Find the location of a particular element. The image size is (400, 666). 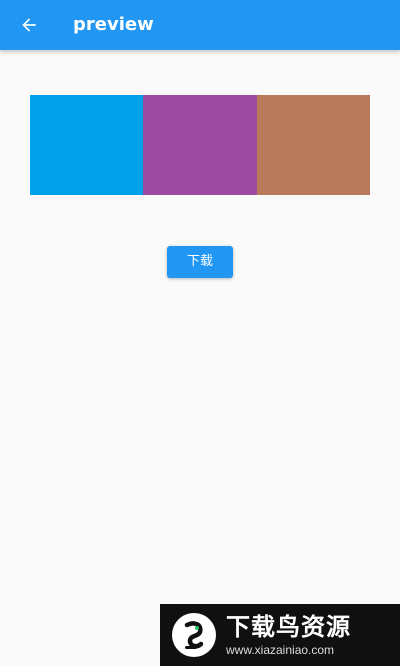

watermark-url: www.xiazainiao.com is located at coordinates (280, 650).